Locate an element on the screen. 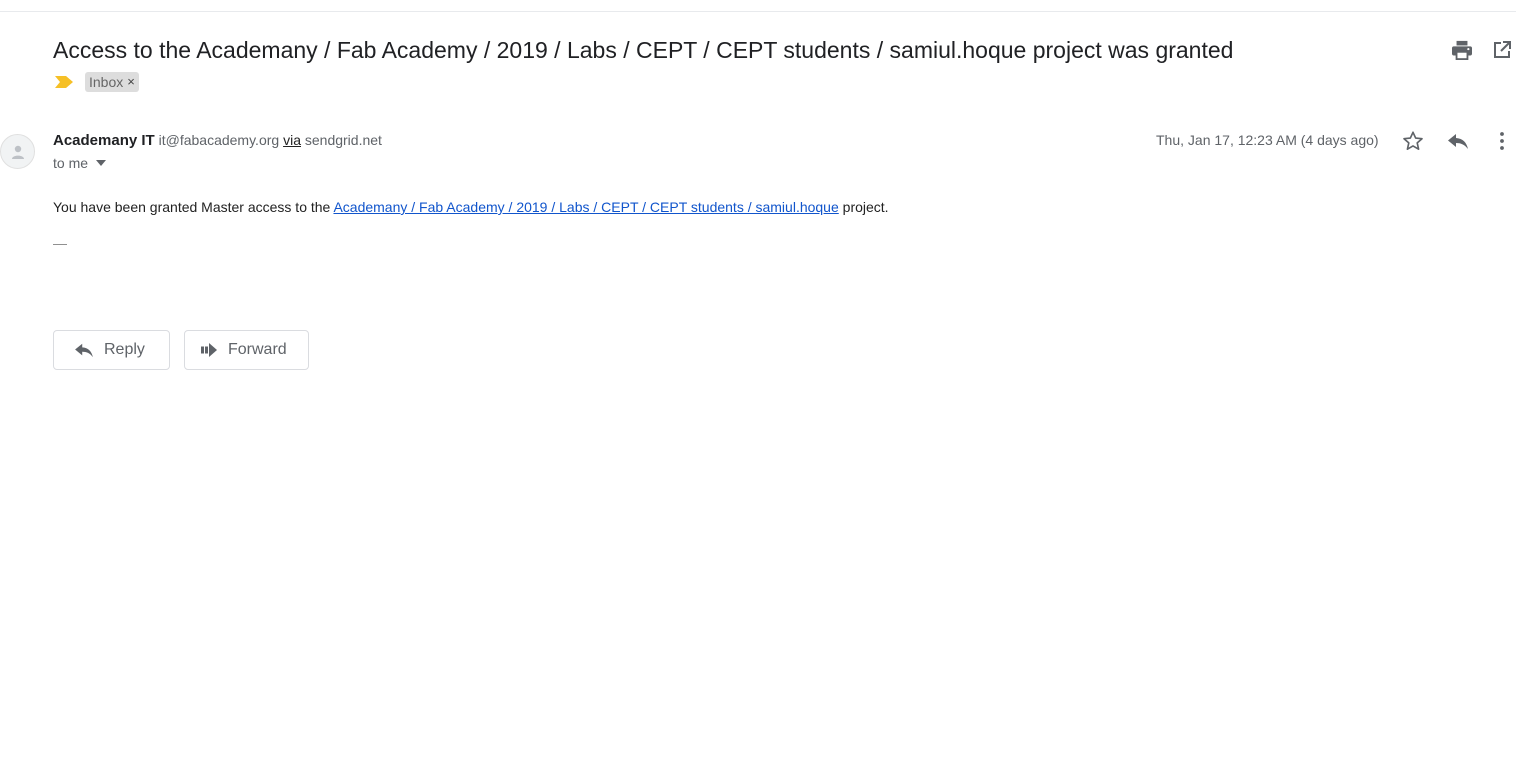 This screenshot has width=1516, height=761. label-name: Inbox is located at coordinates (106, 82).